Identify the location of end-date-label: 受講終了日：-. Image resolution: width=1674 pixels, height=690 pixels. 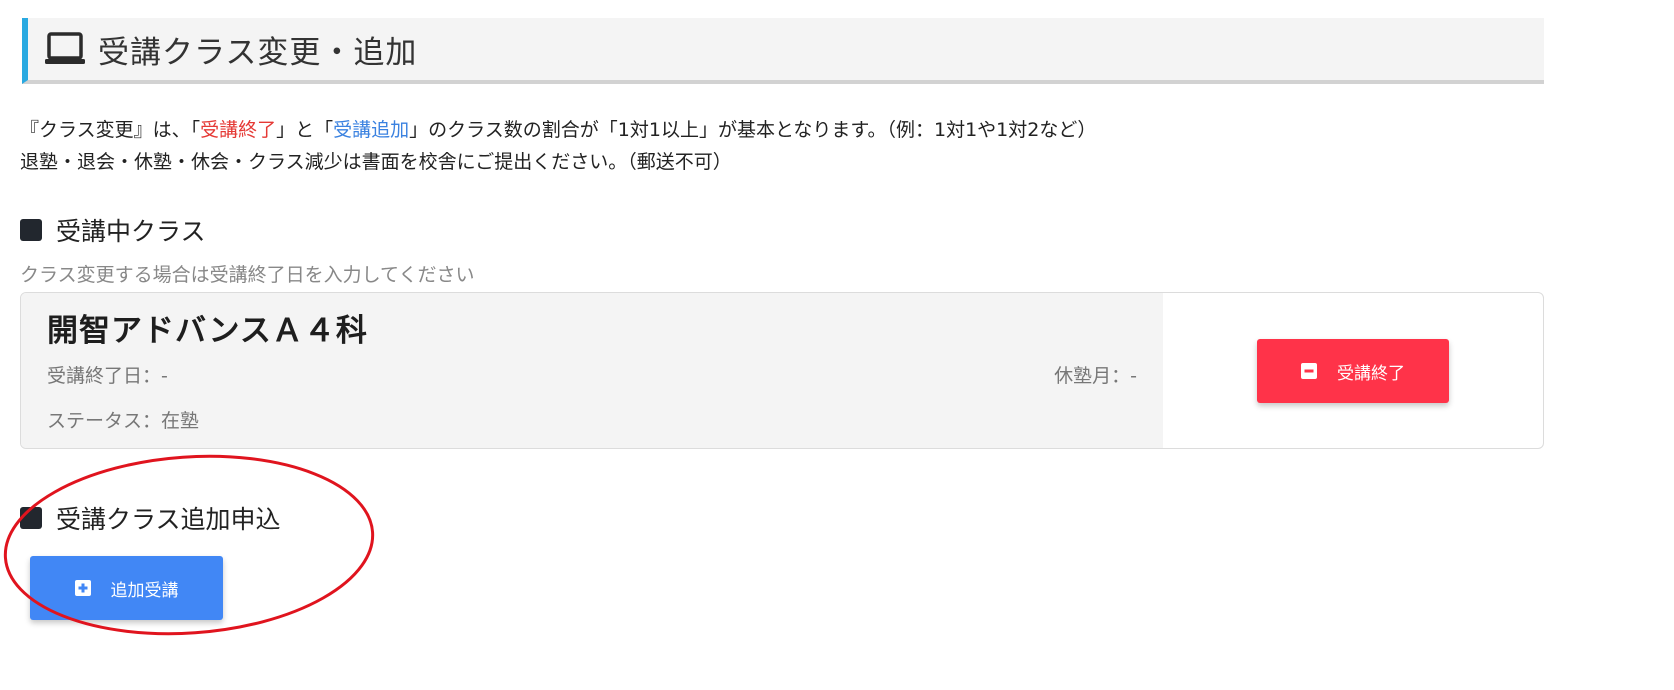
(107, 376).